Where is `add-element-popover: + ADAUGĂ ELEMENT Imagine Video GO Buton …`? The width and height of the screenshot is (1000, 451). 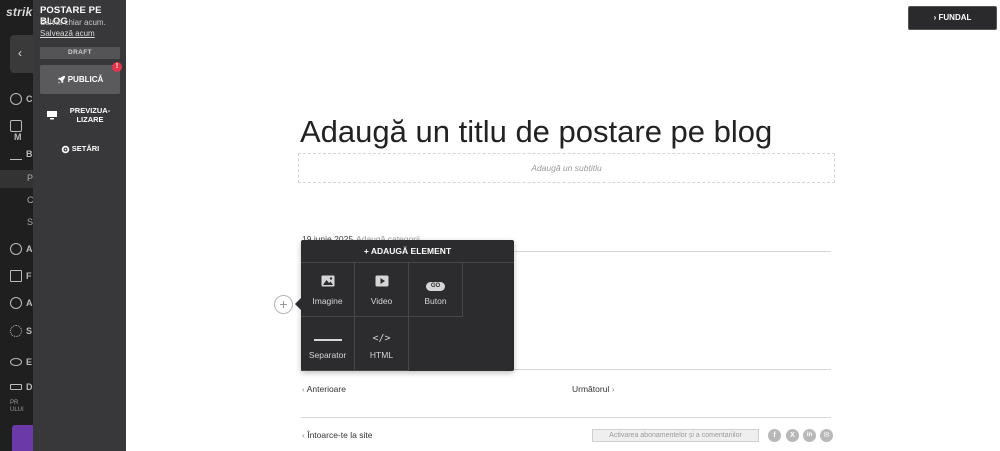
add-element-popover: + ADAUGĂ ELEMENT Imagine Video GO Buton … is located at coordinates (404, 305).